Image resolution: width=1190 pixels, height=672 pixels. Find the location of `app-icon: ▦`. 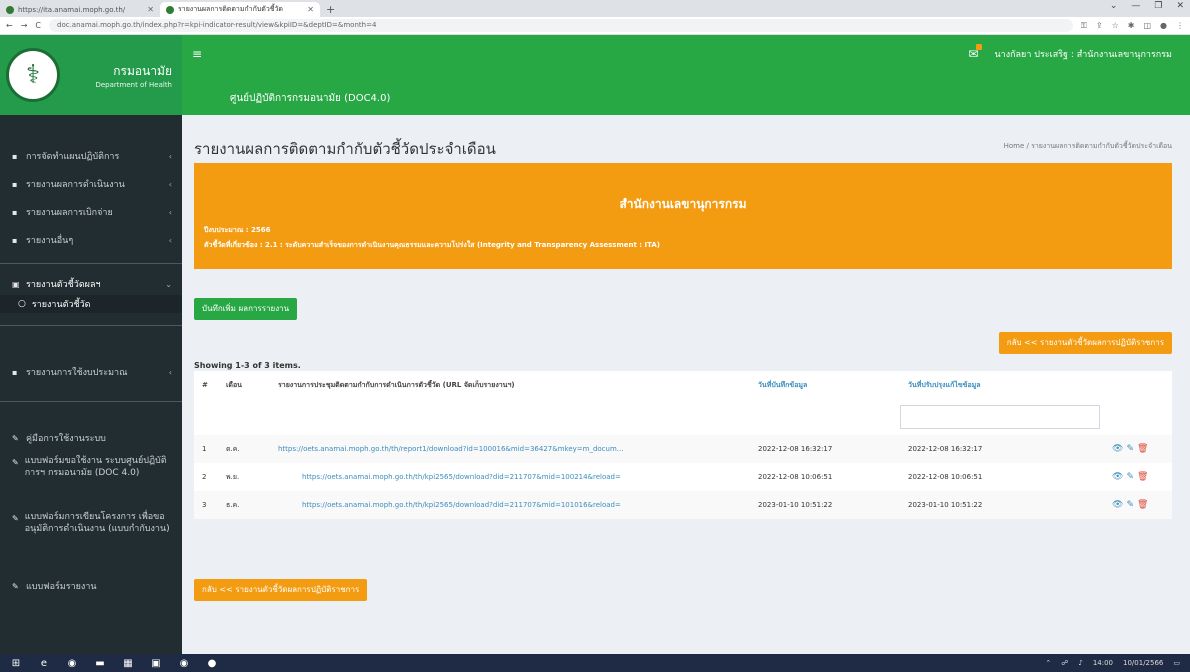

app-icon: ▦ is located at coordinates (128, 663).